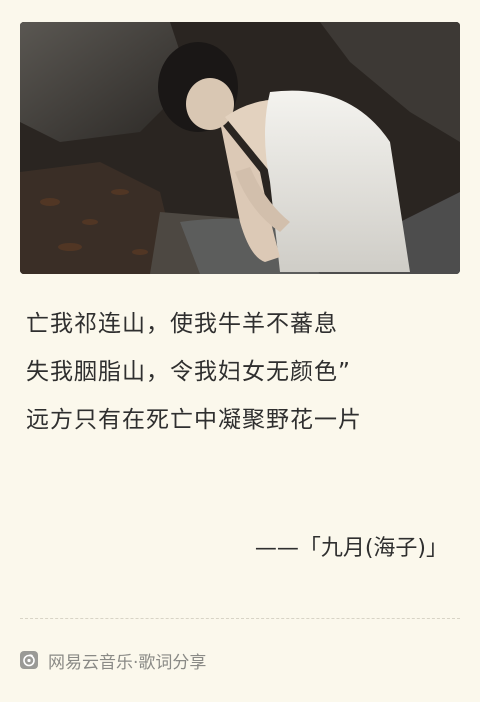  Describe the element at coordinates (29, 660) in the screenshot. I see `netease-cloud-music-icon` at that location.